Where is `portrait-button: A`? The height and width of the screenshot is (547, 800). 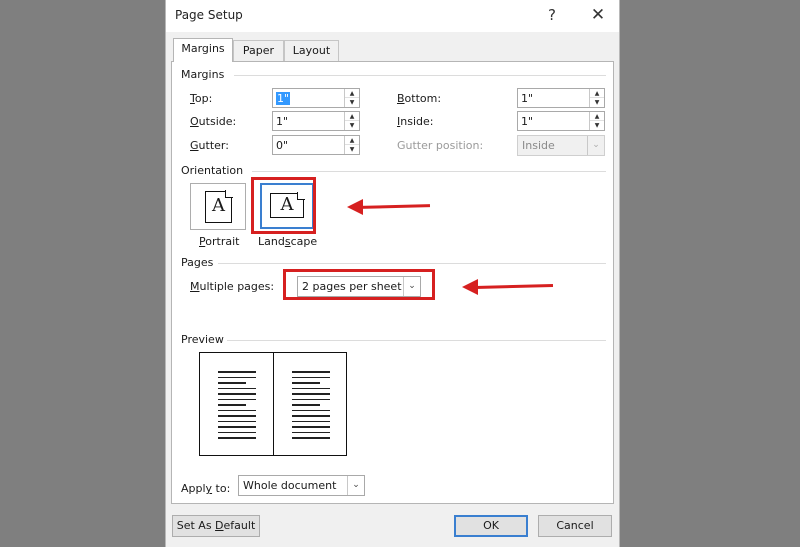
portrait-button: A is located at coordinates (218, 206).